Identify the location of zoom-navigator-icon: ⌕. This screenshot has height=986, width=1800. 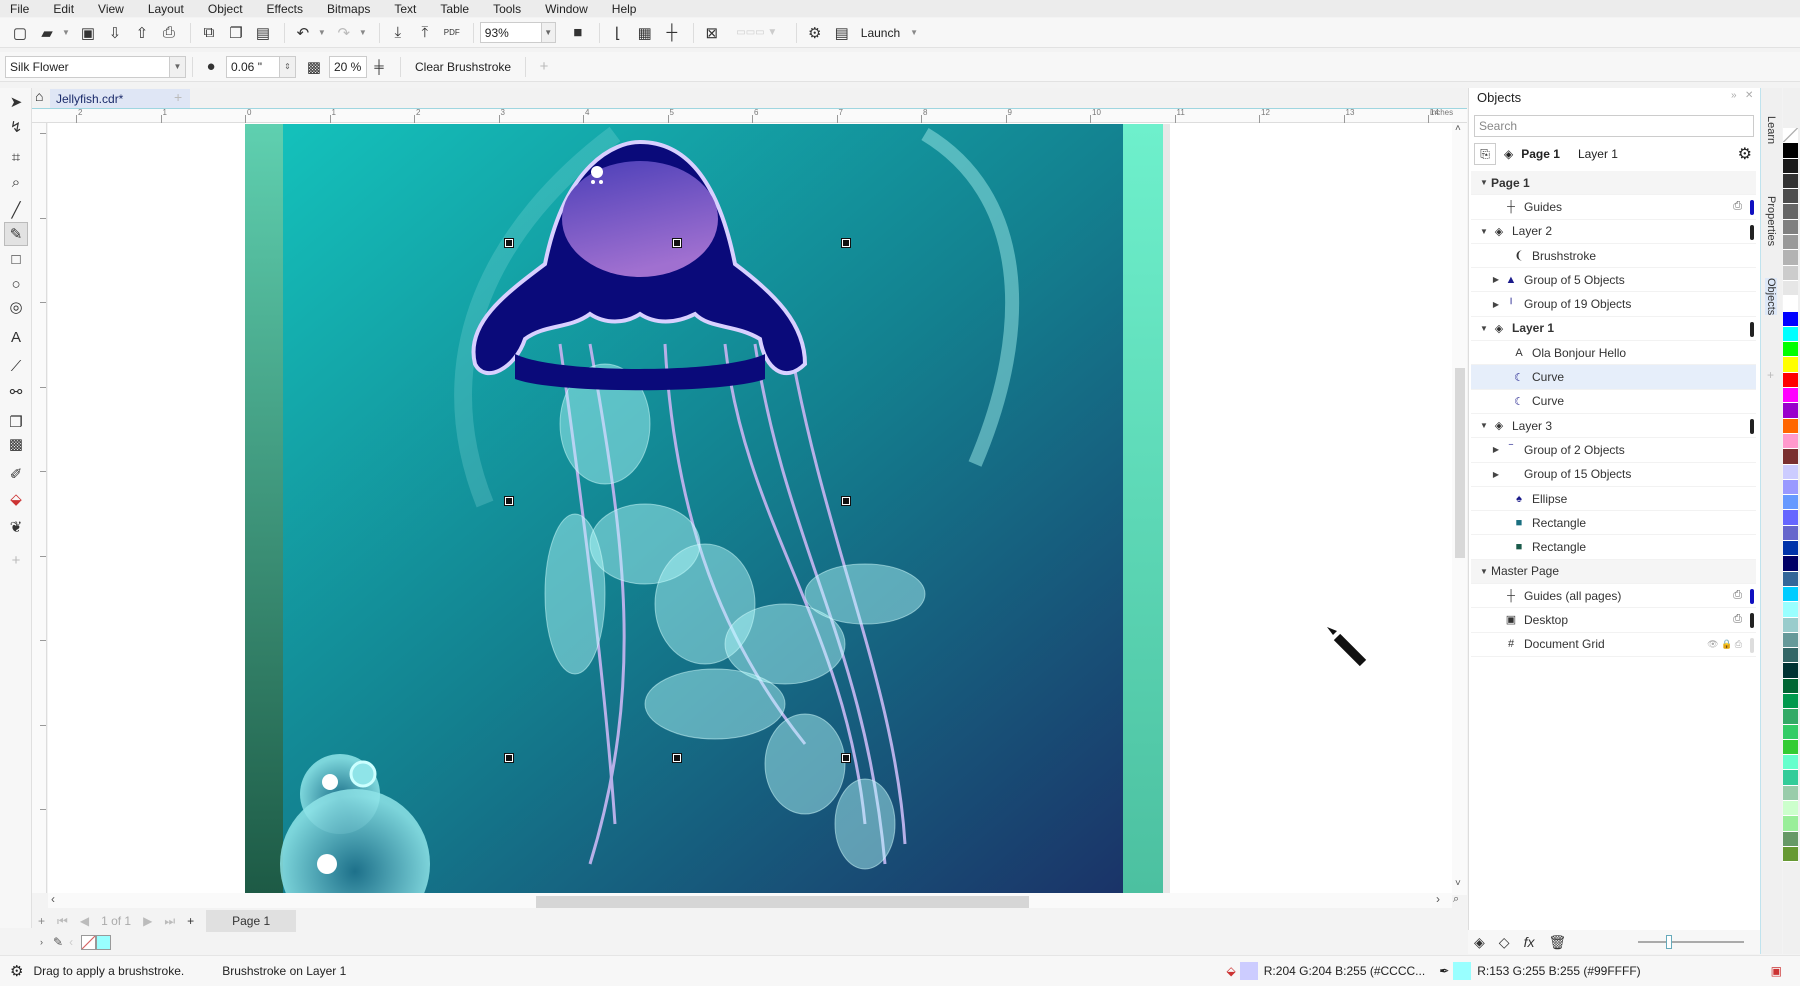
(1456, 899).